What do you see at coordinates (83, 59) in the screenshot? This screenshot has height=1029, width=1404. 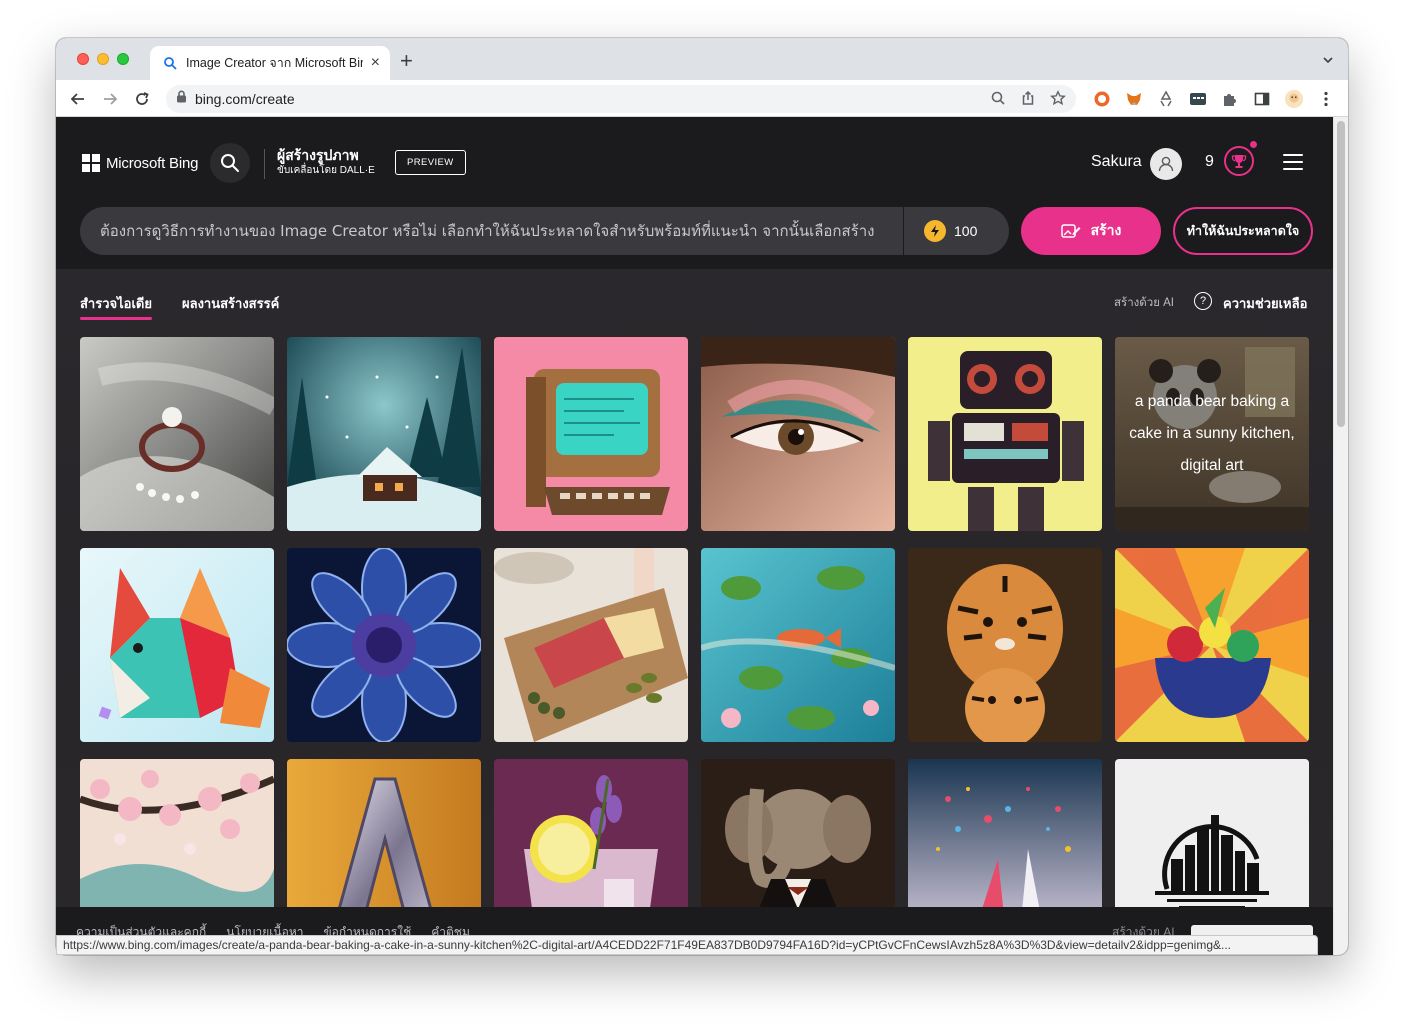 I see `close-window-button` at bounding box center [83, 59].